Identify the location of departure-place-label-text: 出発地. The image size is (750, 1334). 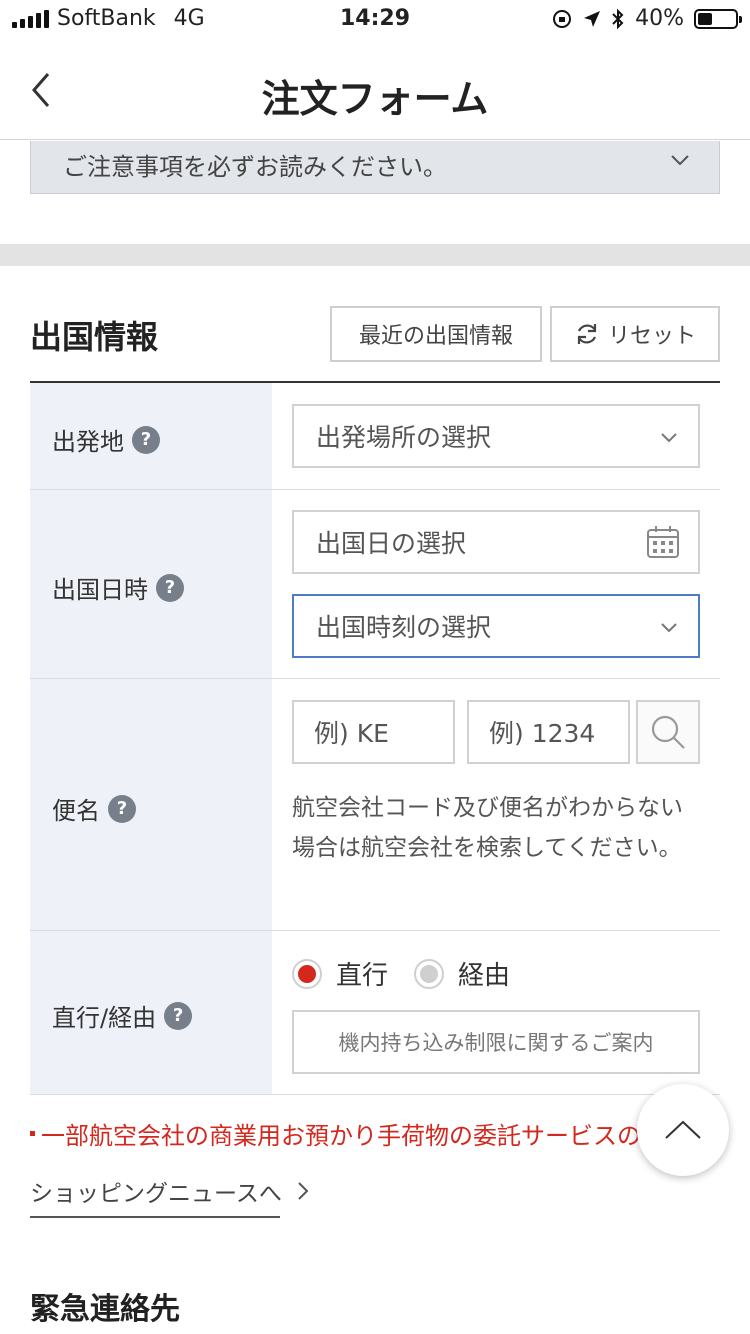
(88, 442).